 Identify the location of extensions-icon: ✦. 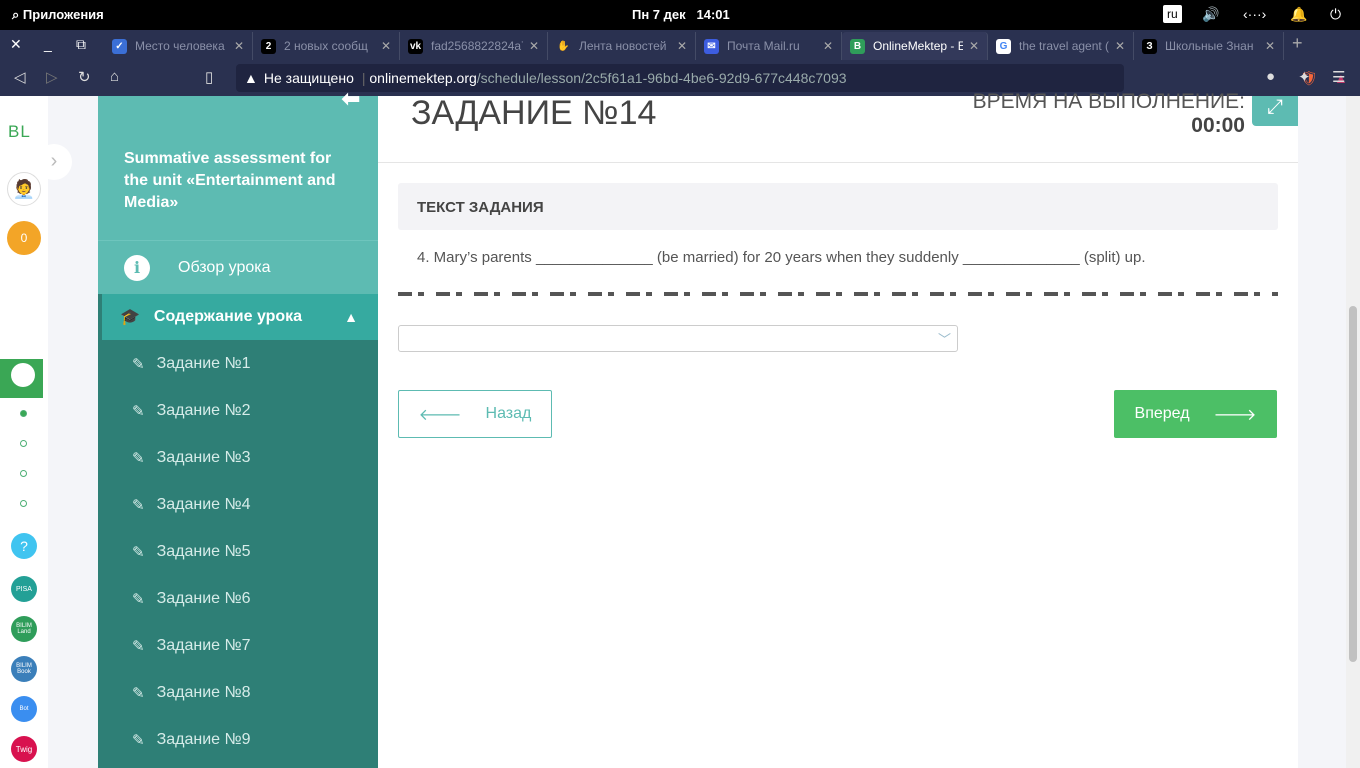
(1304, 77).